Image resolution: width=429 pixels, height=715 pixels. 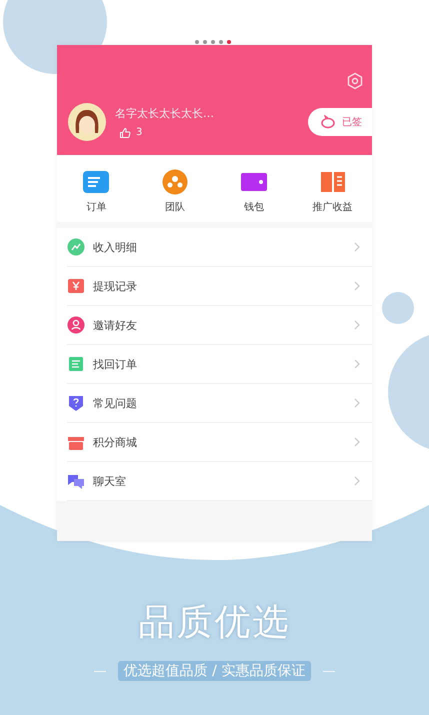 I want to click on menu-item: 常见问题, so click(x=219, y=403).